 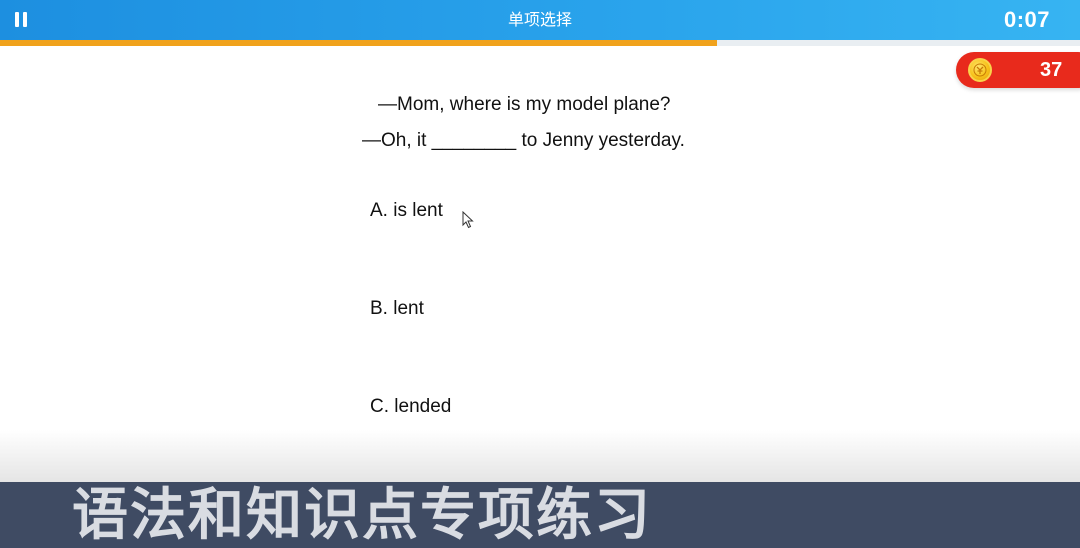 I want to click on progress-bar, so click(x=540, y=43).